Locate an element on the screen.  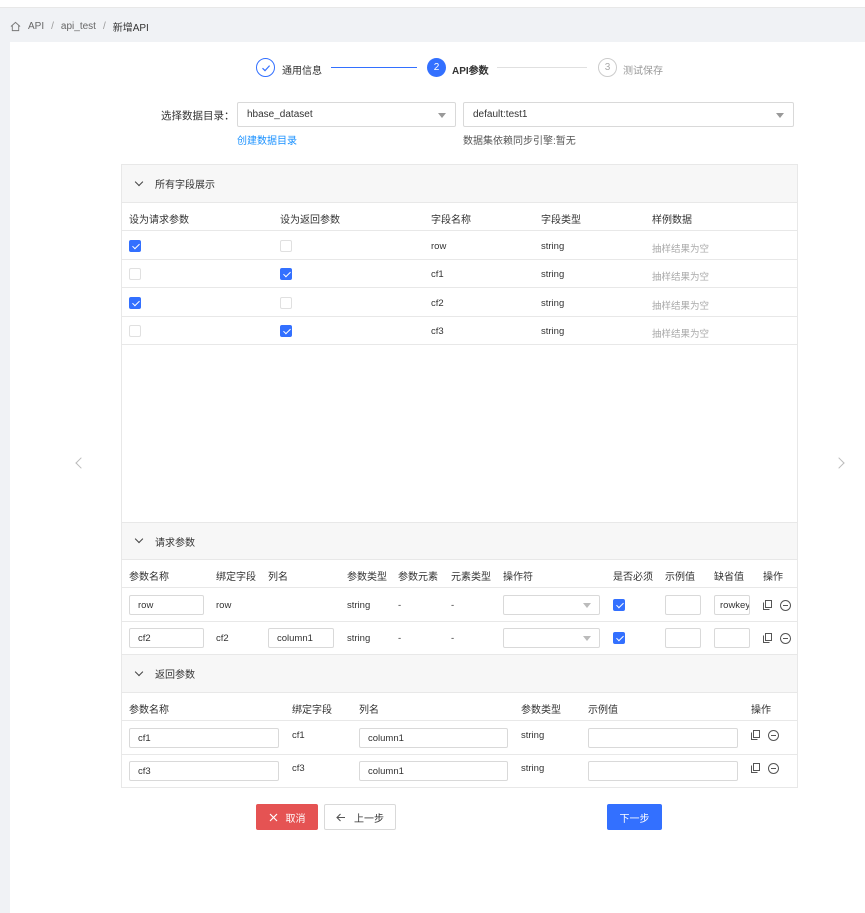
col-header: 元素类型 is located at coordinates (471, 577).